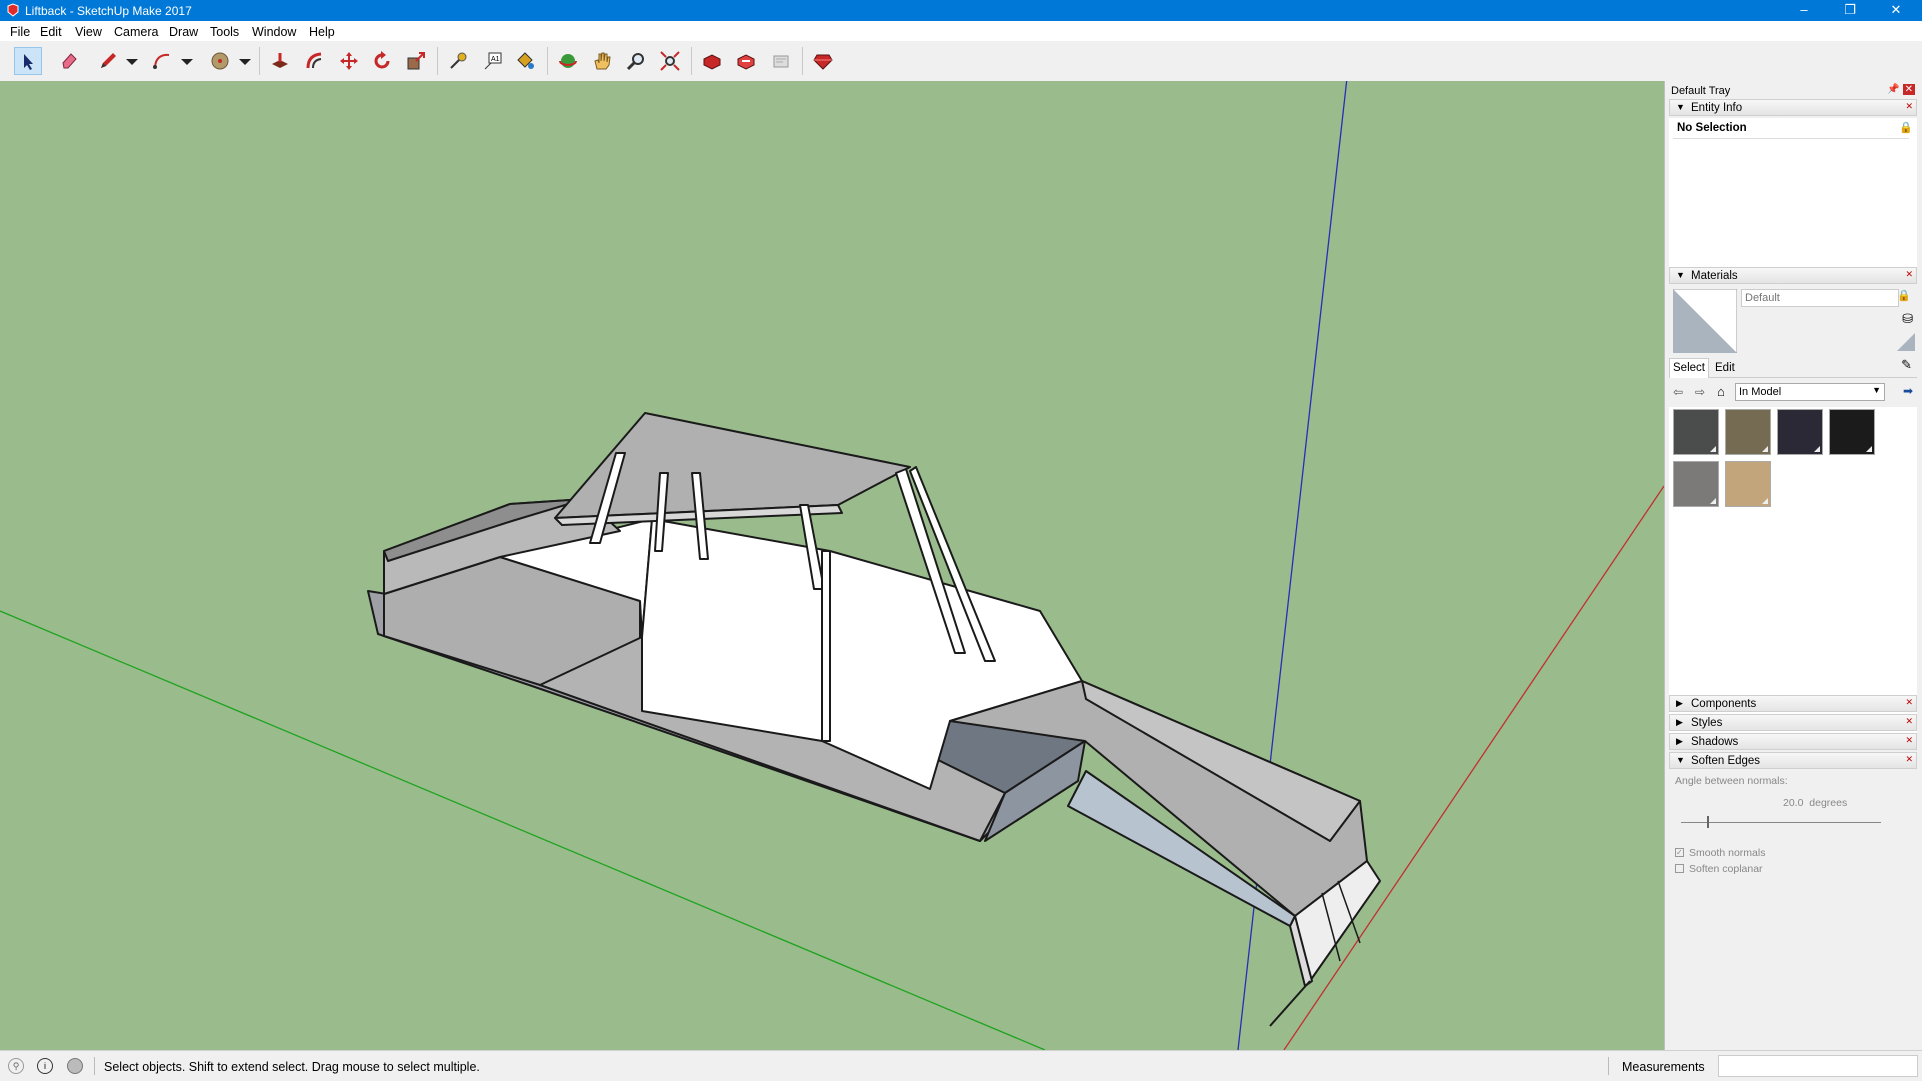  Describe the element at coordinates (1818, 1066) in the screenshot. I see `measurements-input` at that location.